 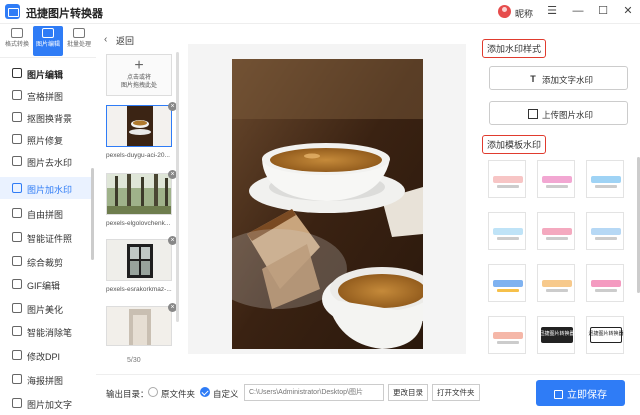 What do you see at coordinates (17, 117) in the screenshot?
I see `cutout-icon` at bounding box center [17, 117].